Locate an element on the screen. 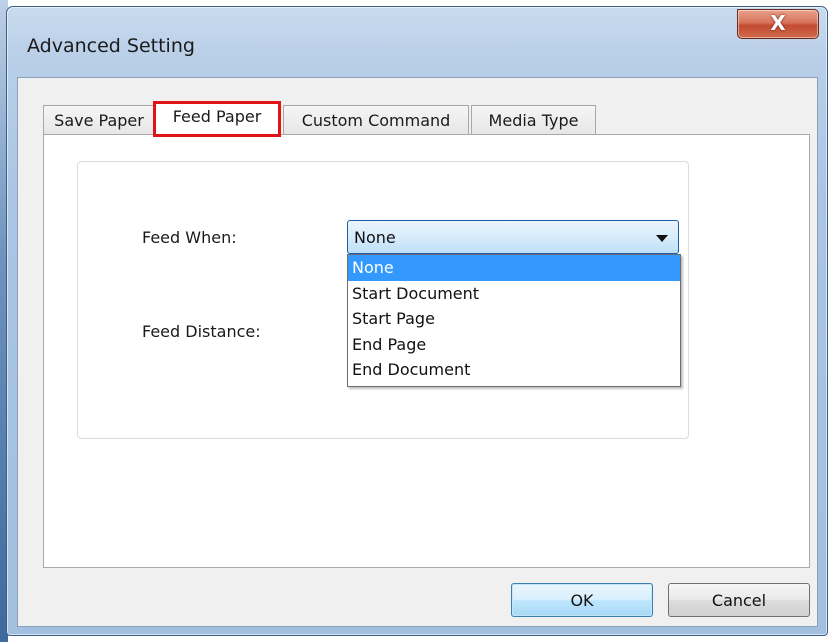 The height and width of the screenshot is (642, 829). ok-button: OK is located at coordinates (582, 600).